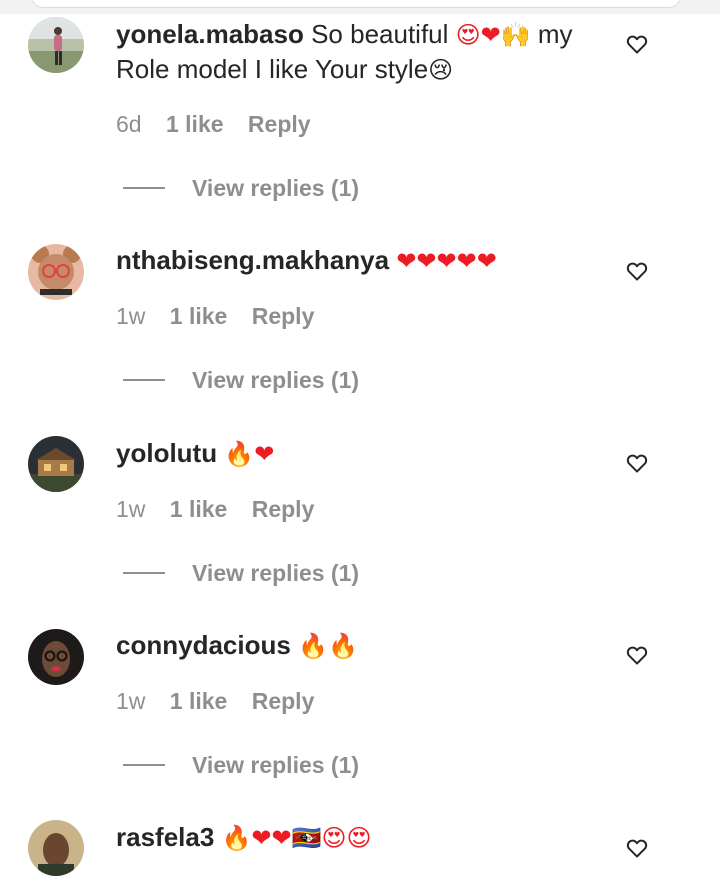 Image resolution: width=720 pixels, height=876 pixels. What do you see at coordinates (366, 453) in the screenshot?
I see `comment-text: yololutu 🔥❤` at bounding box center [366, 453].